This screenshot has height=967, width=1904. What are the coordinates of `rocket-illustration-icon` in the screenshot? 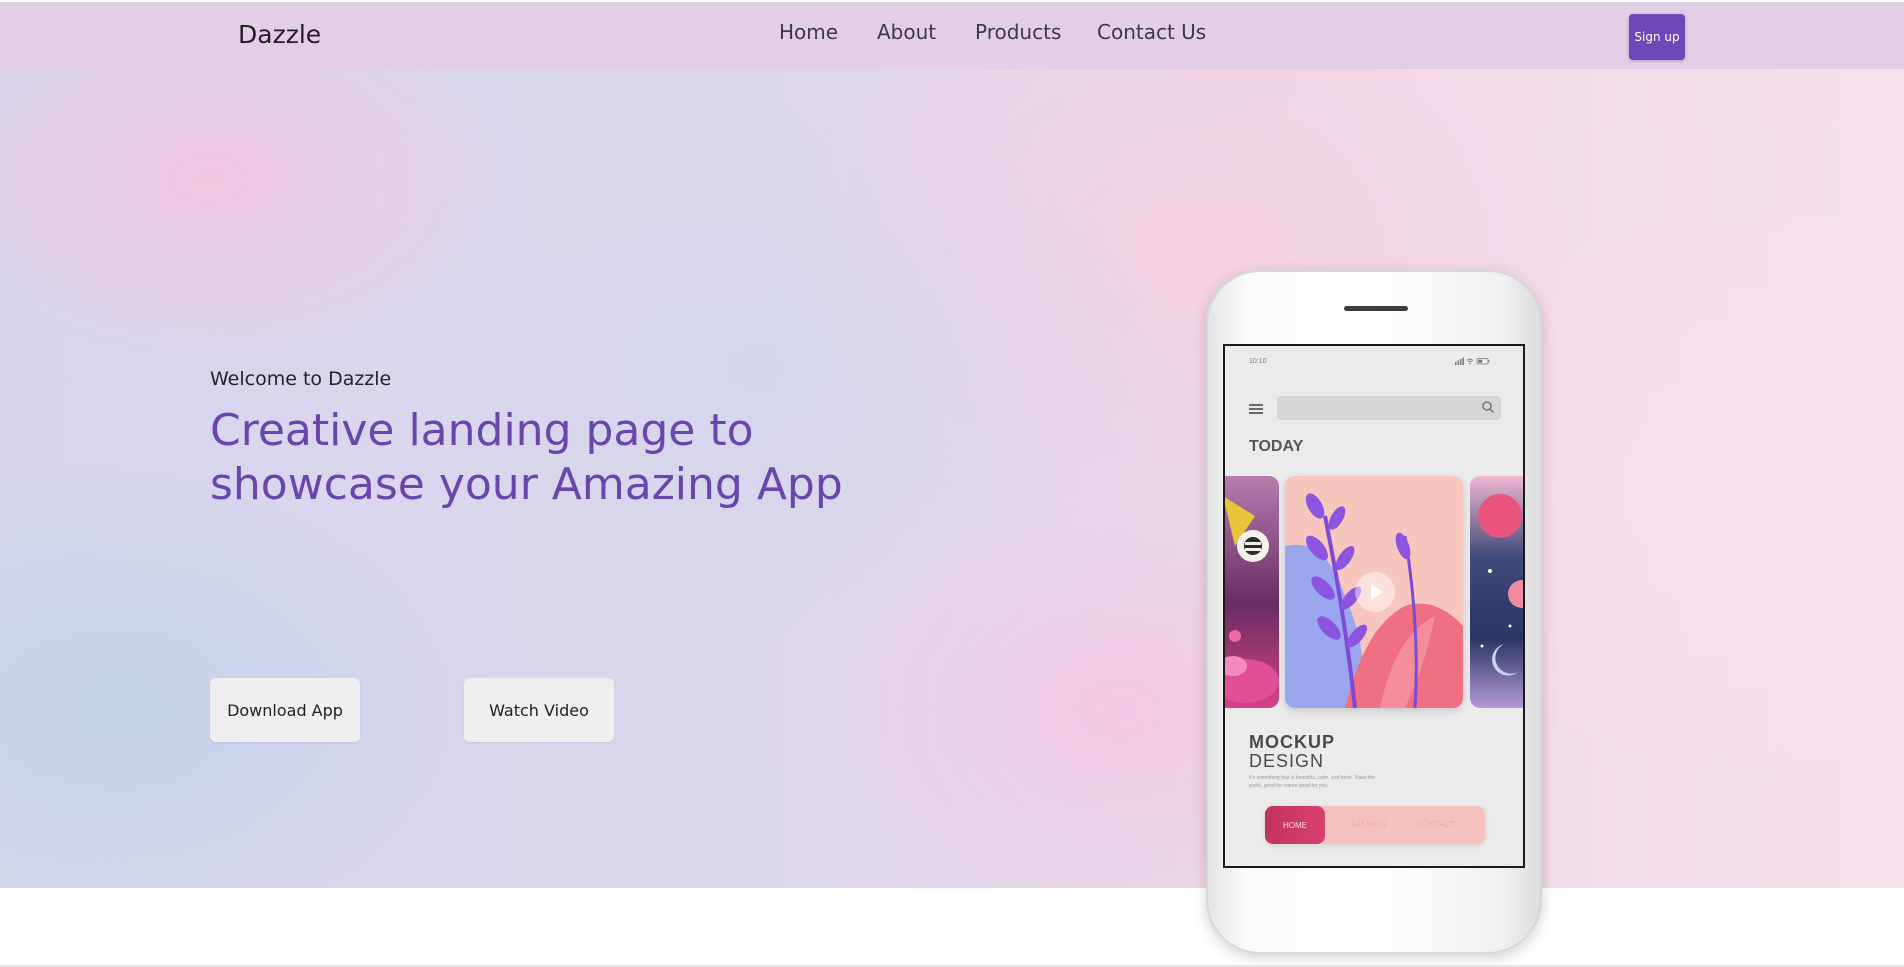 It's located at (1252, 600).